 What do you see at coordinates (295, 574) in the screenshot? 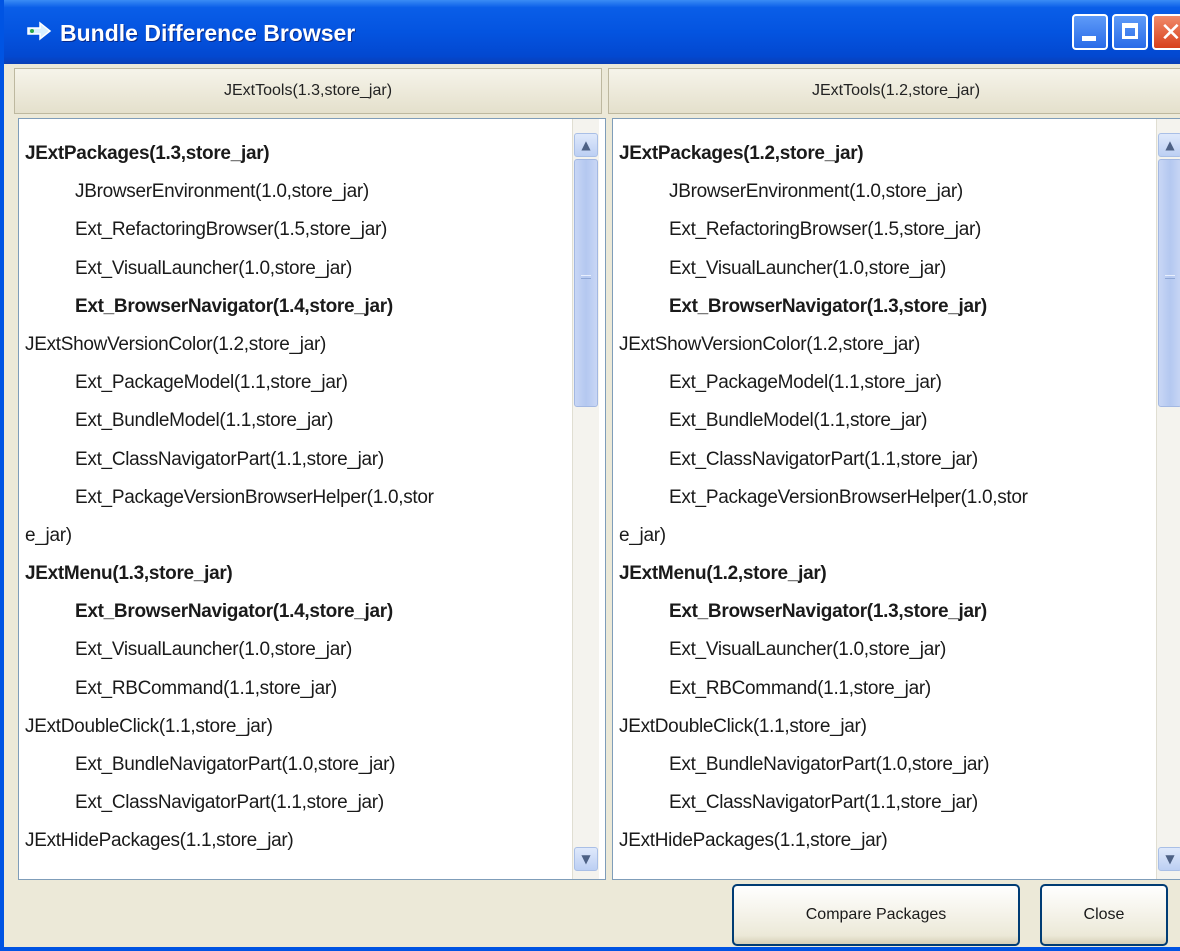
I see `package-line: JExtMenu(1.3,store_jar)` at bounding box center [295, 574].